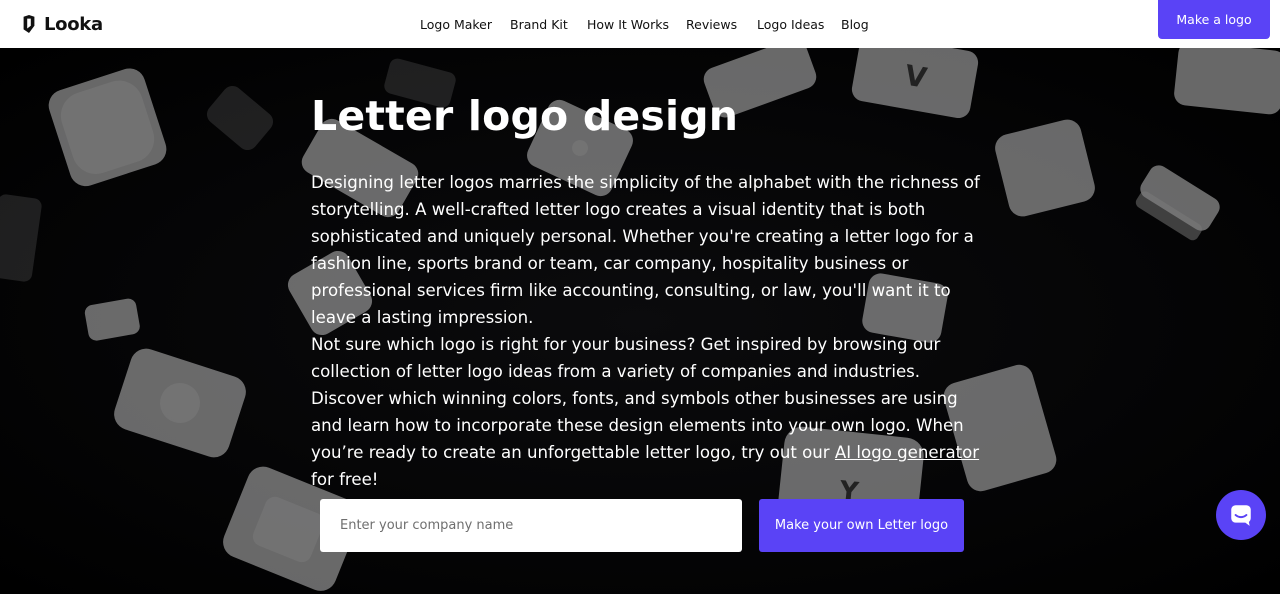 The height and width of the screenshot is (594, 1280). I want to click on chat-launcher-button, so click(1241, 515).